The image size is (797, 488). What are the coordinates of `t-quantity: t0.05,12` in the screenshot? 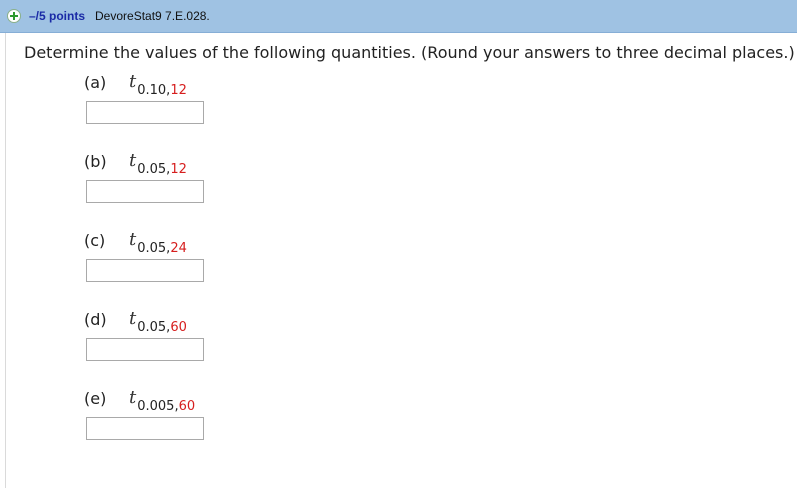 It's located at (158, 163).